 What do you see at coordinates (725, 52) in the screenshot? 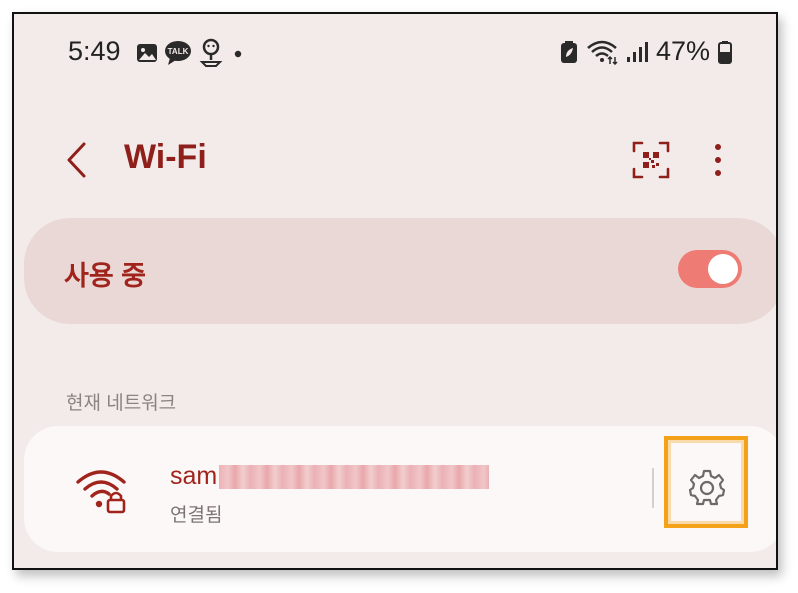
I see `battery-icon` at bounding box center [725, 52].